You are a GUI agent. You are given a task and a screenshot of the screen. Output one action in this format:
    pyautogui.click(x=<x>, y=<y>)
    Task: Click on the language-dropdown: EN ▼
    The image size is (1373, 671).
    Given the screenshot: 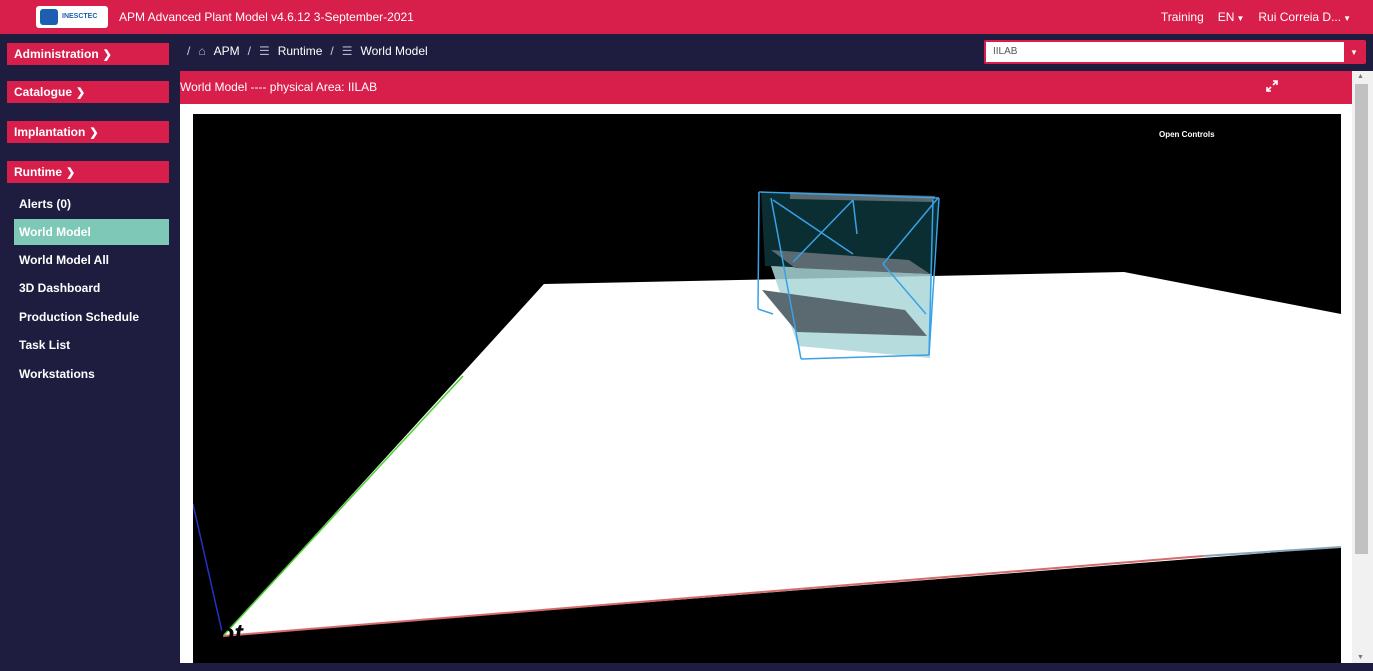 What is the action you would take?
    pyautogui.click(x=1231, y=17)
    